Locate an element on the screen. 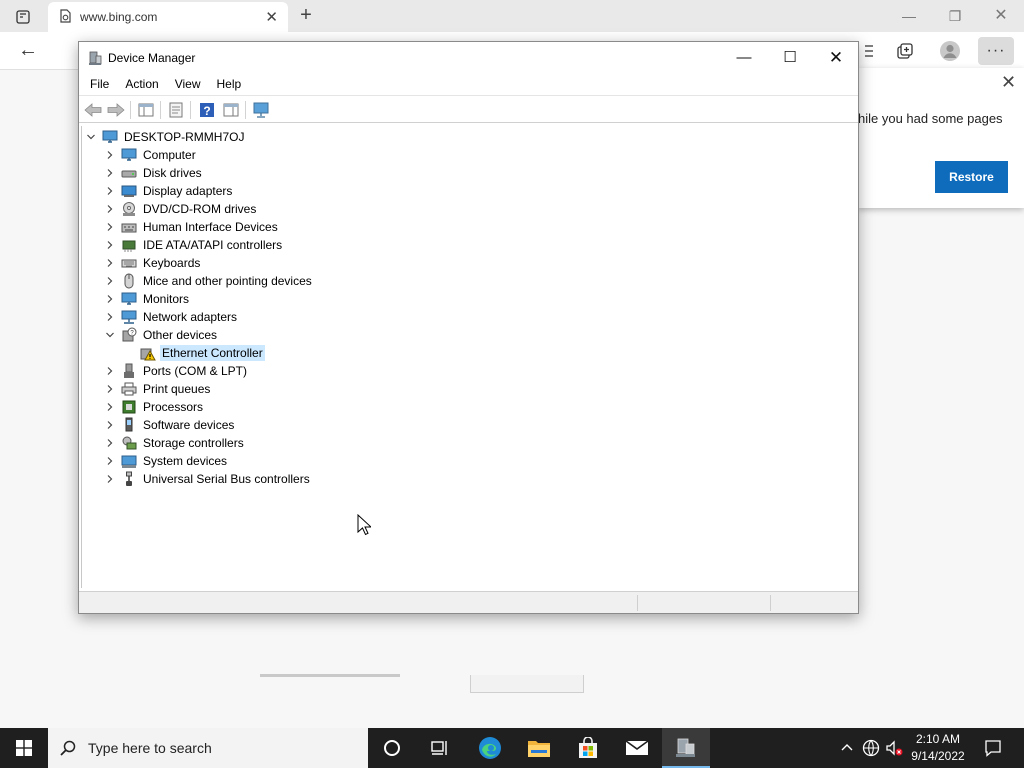 Image resolution: width=1024 pixels, height=768 pixels. restore-pages-popup: hile you had some pages ✕ Restore is located at coordinates (941, 138).